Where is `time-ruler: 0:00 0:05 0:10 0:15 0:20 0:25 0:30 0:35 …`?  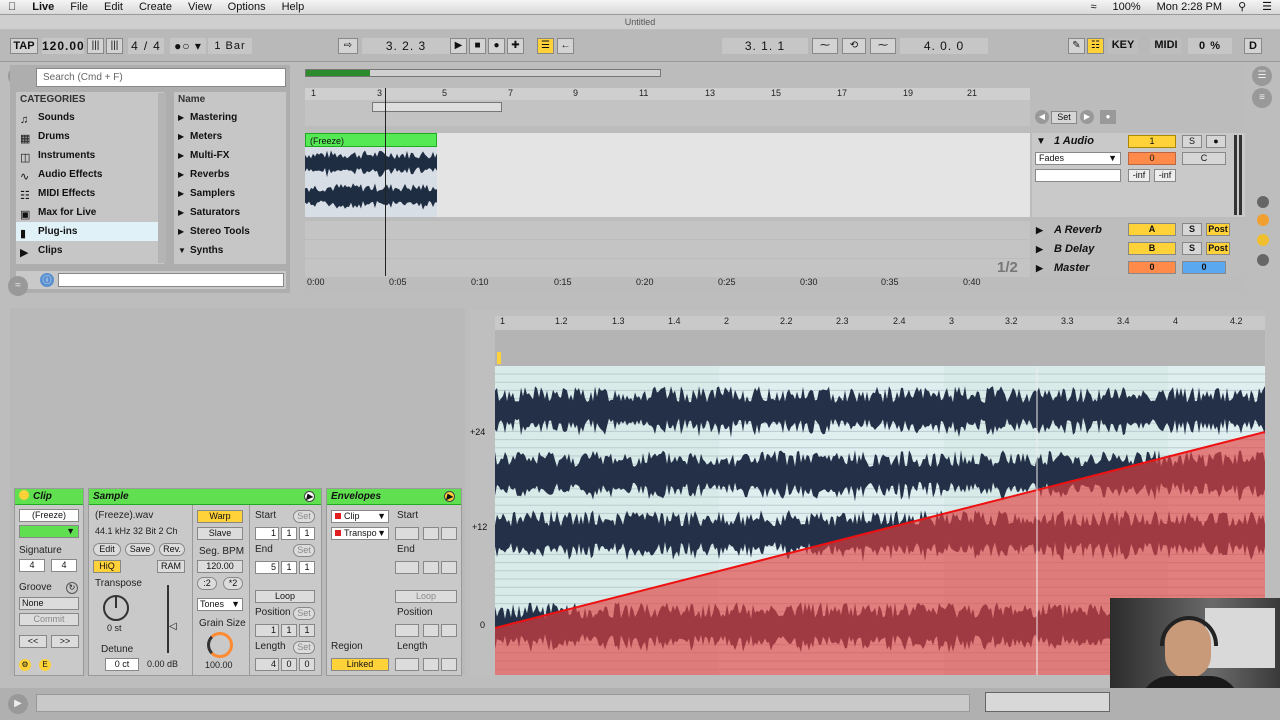 time-ruler: 0:00 0:05 0:10 0:15 0:20 0:25 0:30 0:35 … is located at coordinates (667, 283).